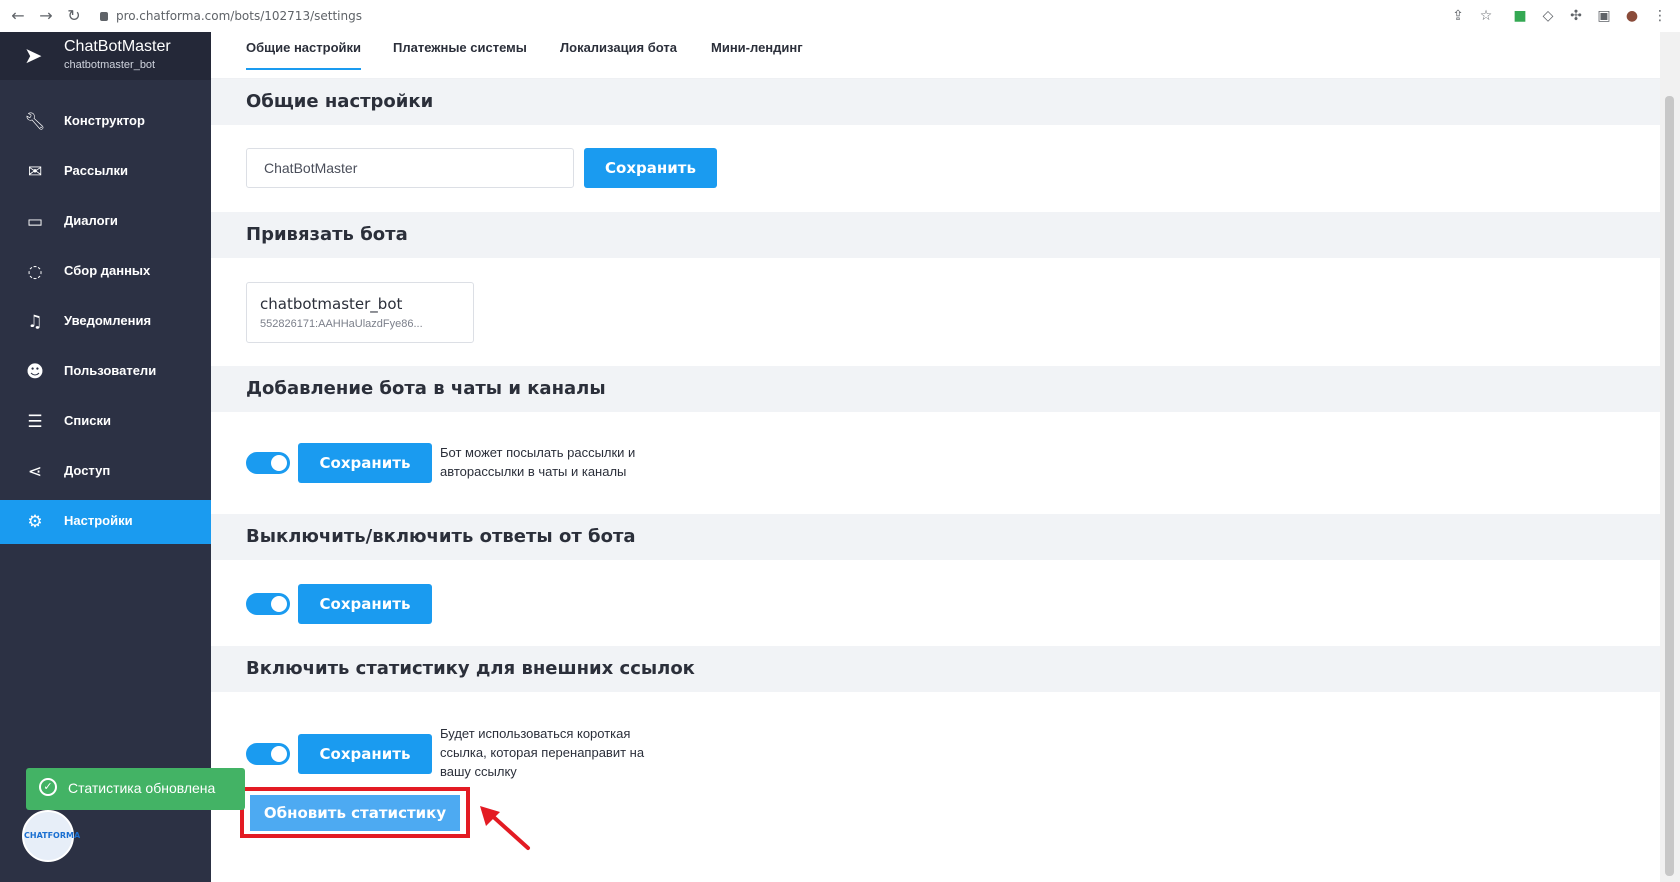  Describe the element at coordinates (35, 472) in the screenshot. I see `share-icon: ⋖` at that location.